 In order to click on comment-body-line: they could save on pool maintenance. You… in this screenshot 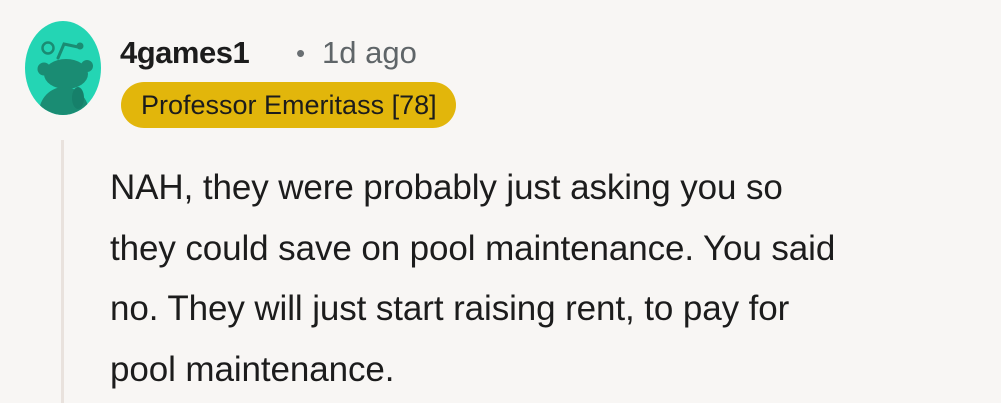, I will do `click(473, 248)`.